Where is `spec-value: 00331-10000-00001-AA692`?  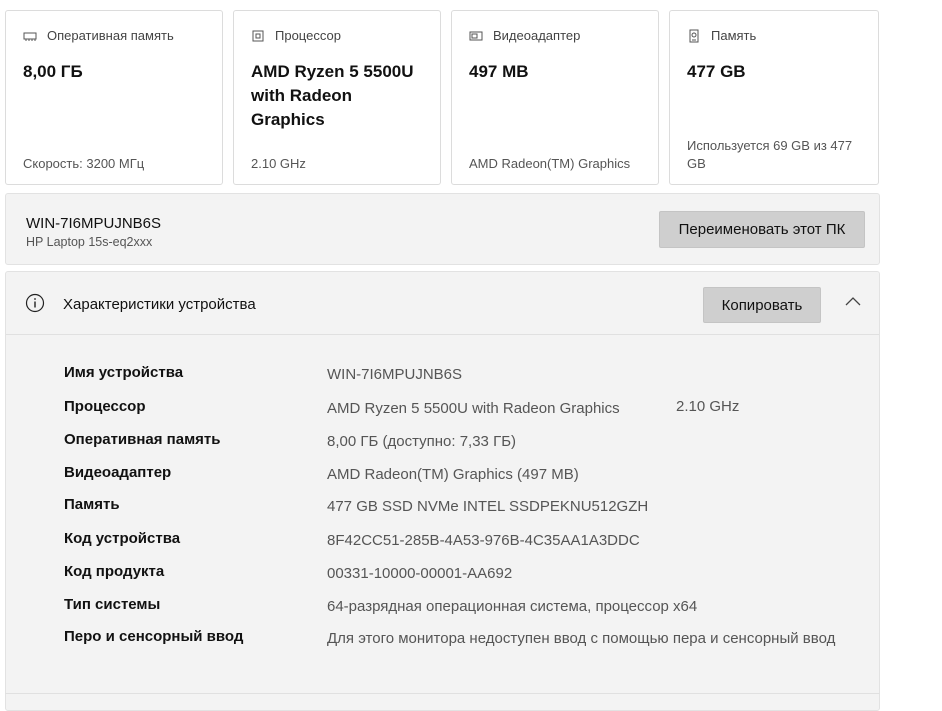
spec-value: 00331-10000-00001-AA692 is located at coordinates (420, 573).